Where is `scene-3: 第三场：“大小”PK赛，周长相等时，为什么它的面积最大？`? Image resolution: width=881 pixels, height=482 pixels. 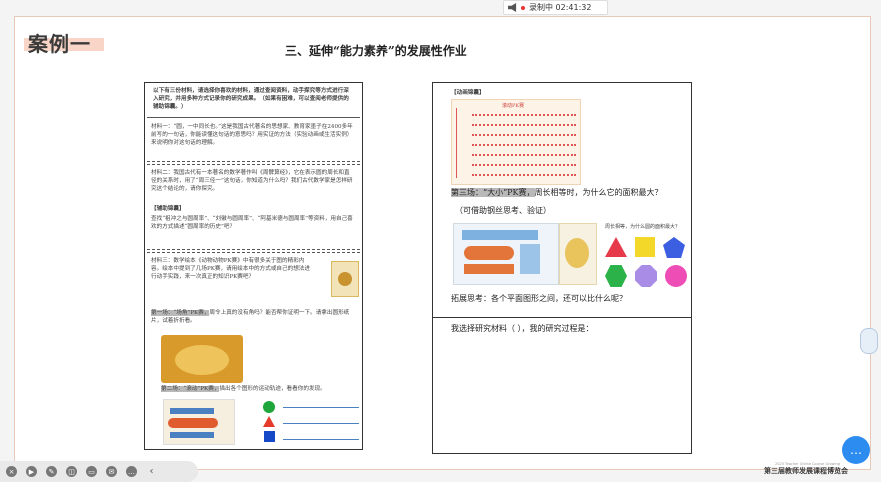
scene-3: 第三场：“大小”PK赛，周长相等时，为什么它的面积最大？ is located at coordinates (557, 192).